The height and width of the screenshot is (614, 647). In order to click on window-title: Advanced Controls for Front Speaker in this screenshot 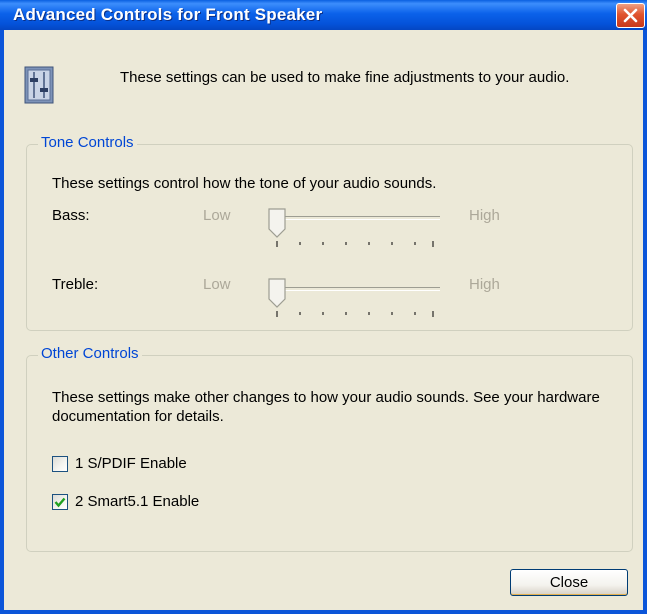, I will do `click(168, 14)`.